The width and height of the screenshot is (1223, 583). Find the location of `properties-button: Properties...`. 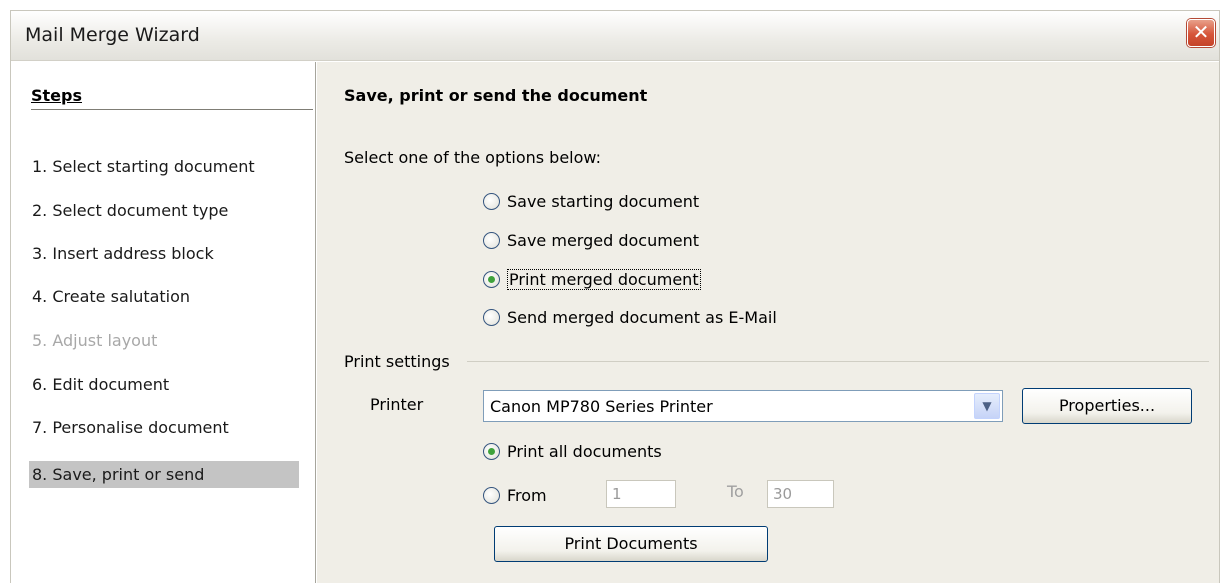

properties-button: Properties... is located at coordinates (1107, 406).